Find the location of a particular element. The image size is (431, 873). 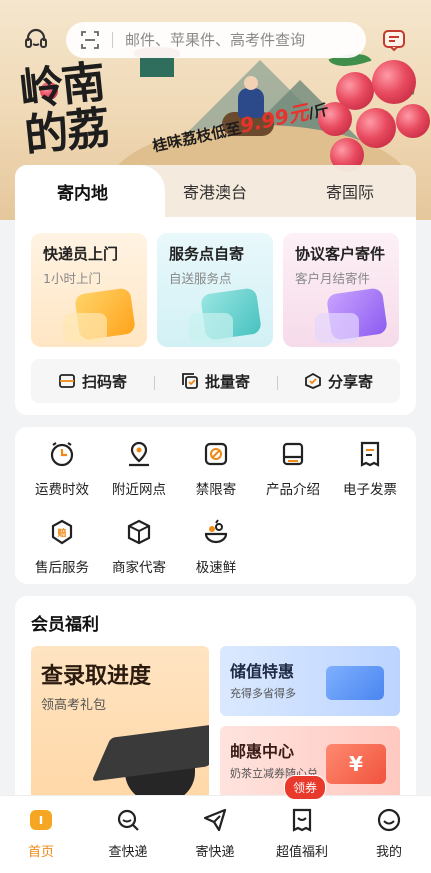

nav-send: 寄快递 is located at coordinates (215, 833).